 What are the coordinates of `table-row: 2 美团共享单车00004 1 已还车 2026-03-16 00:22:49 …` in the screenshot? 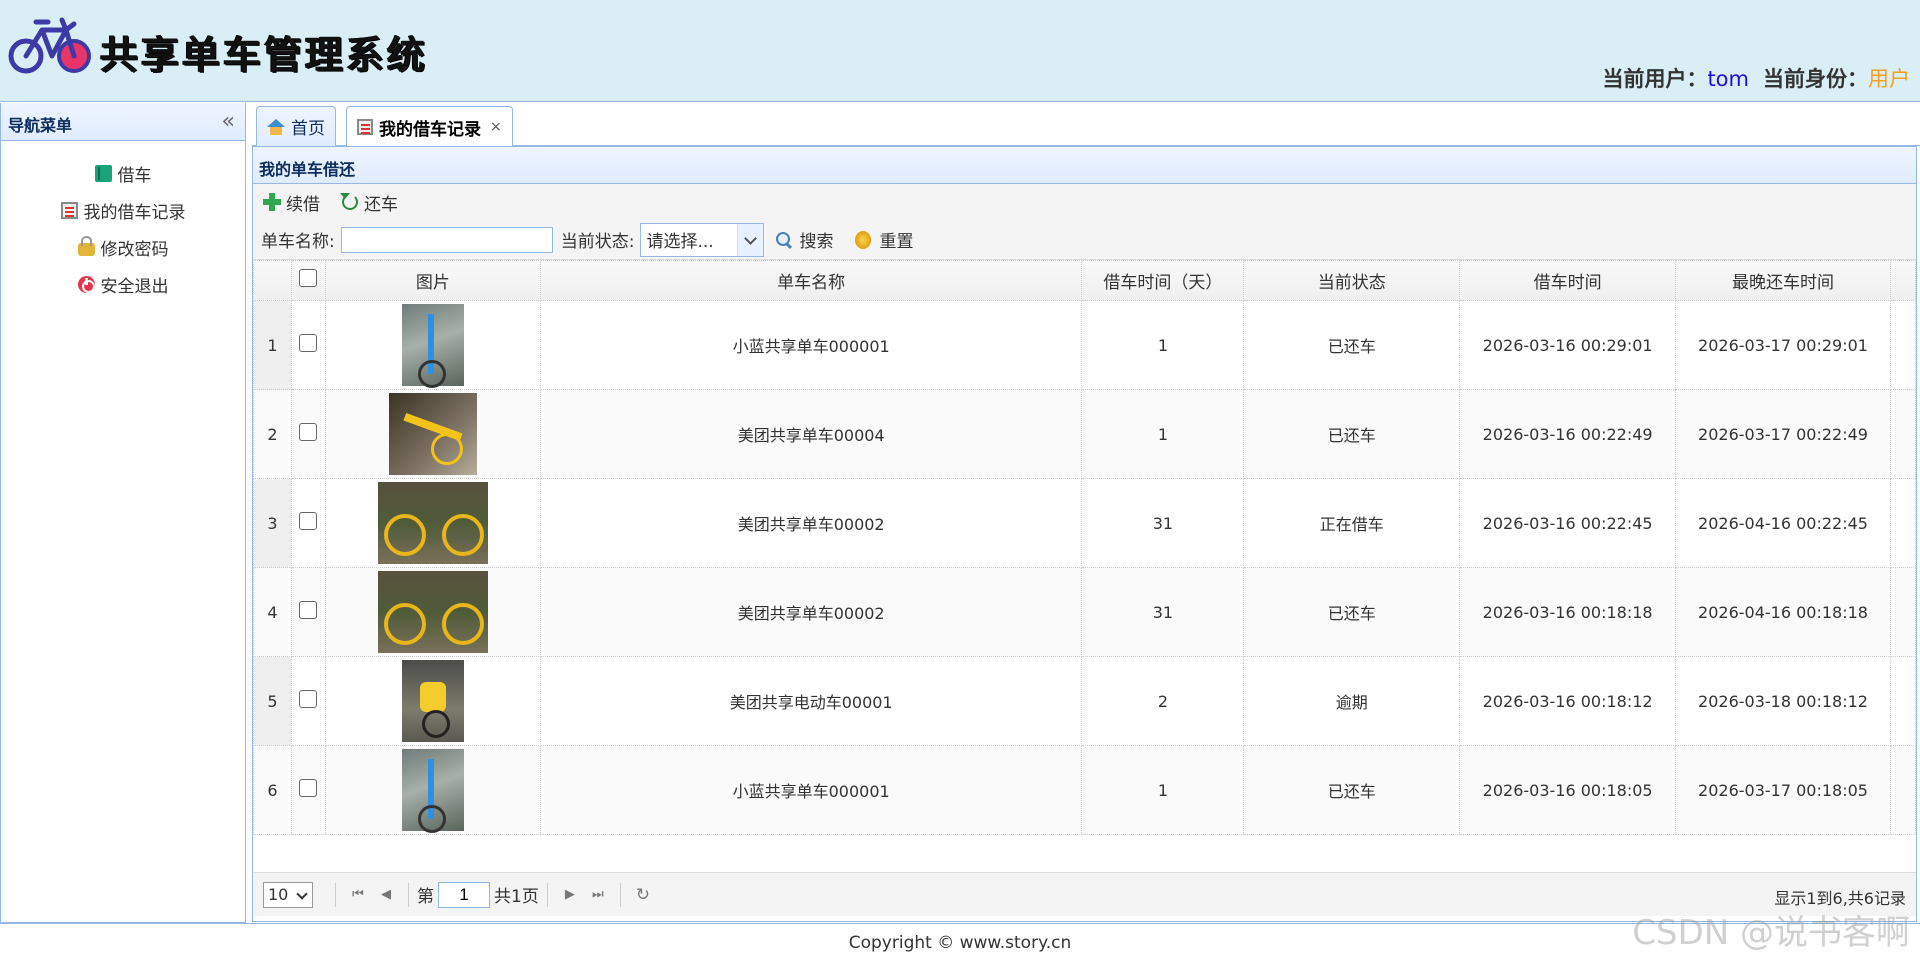 It's located at (1085, 434).